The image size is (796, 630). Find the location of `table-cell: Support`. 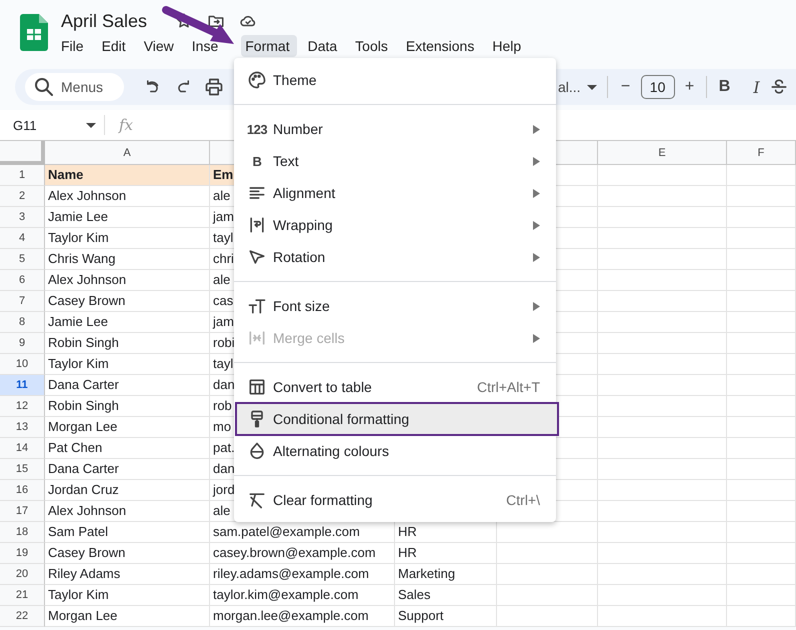

table-cell: Support is located at coordinates (446, 616).